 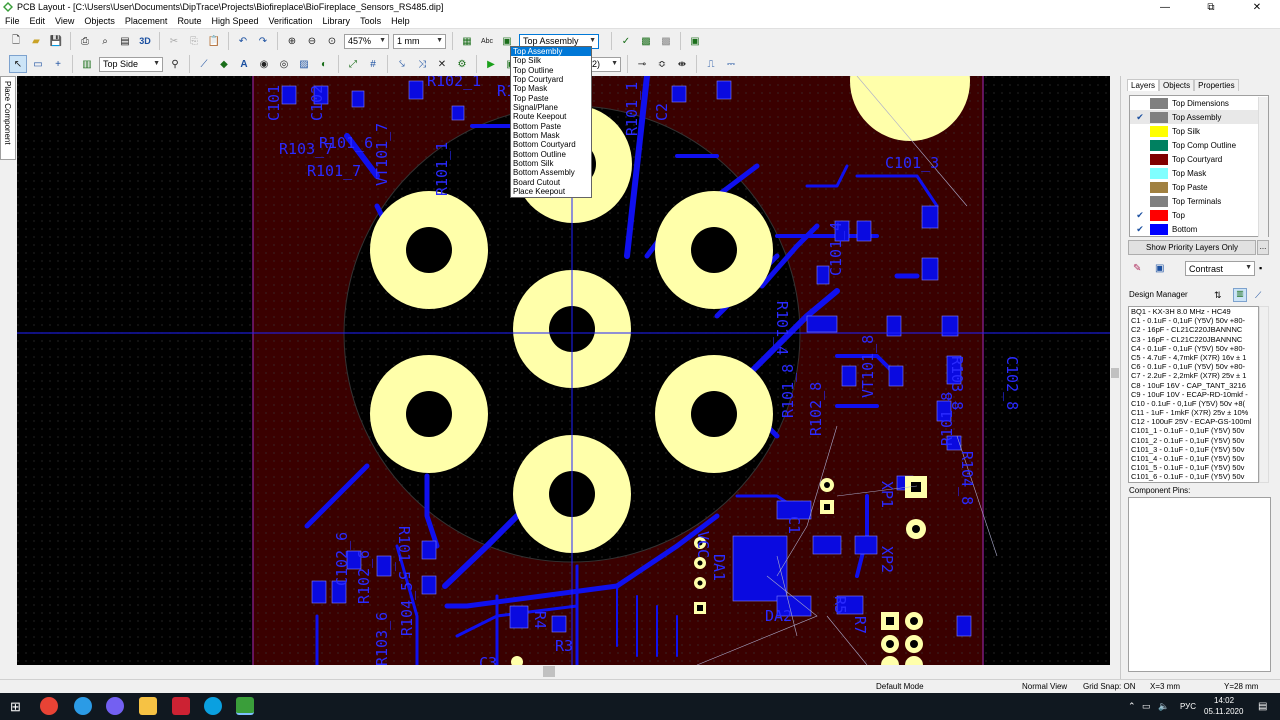 I want to click on zoom-in-icon: ⊕, so click(x=292, y=41).